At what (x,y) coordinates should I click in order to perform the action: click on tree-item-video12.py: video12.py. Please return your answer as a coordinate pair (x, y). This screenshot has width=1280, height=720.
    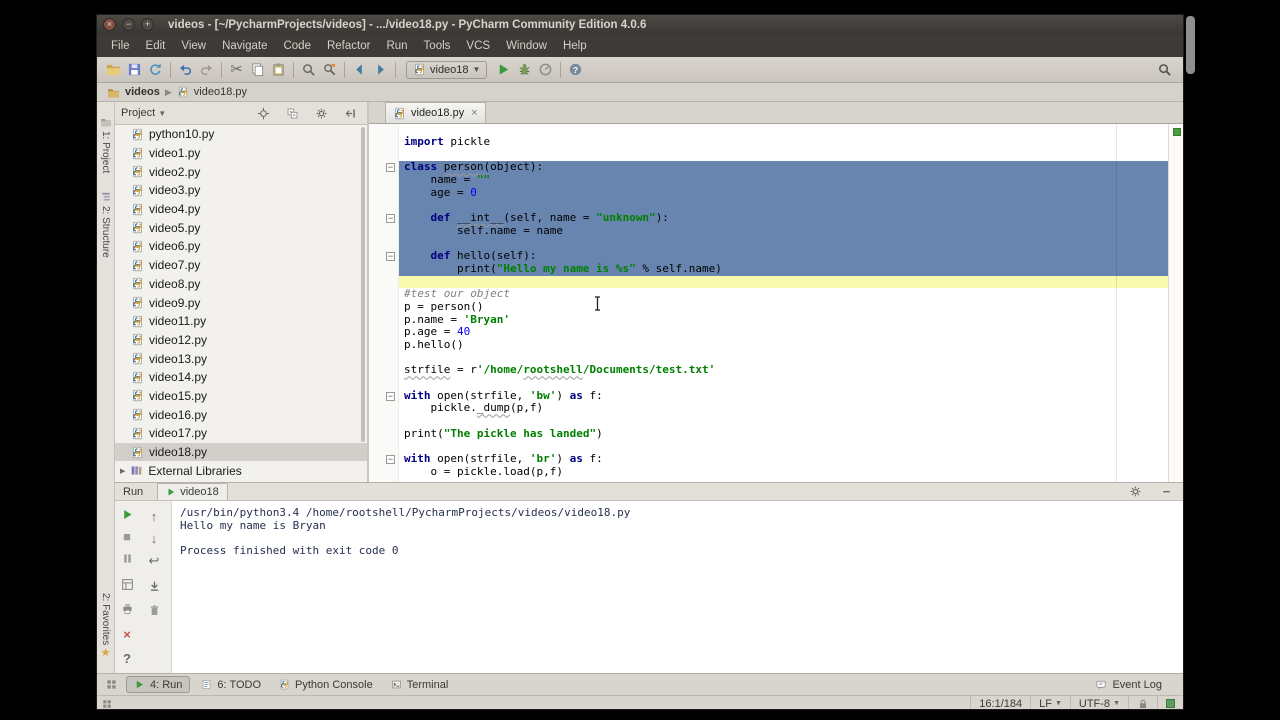
    Looking at the image, I should click on (241, 340).